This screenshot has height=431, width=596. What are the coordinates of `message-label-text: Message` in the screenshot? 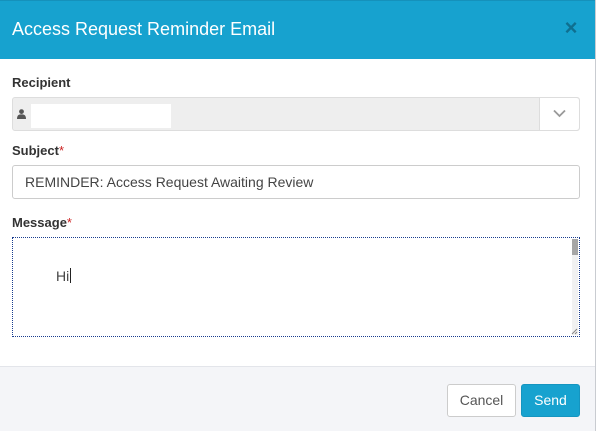 It's located at (39, 222).